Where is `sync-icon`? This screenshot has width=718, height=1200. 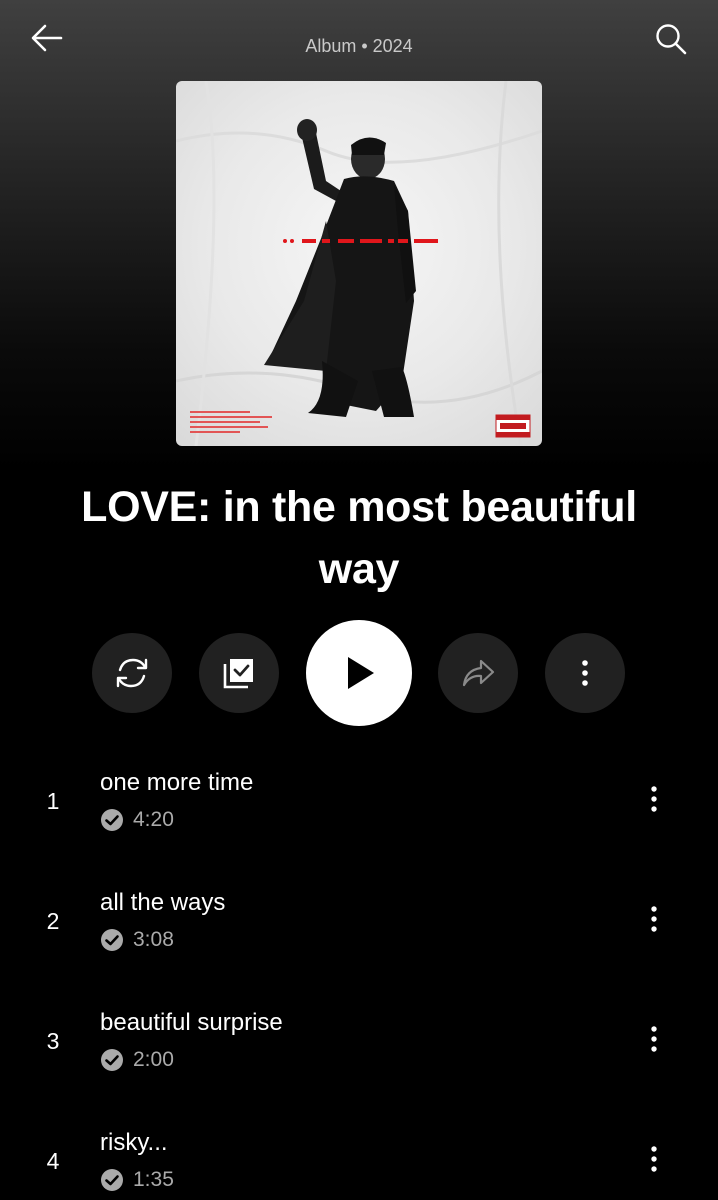
sync-icon is located at coordinates (132, 673).